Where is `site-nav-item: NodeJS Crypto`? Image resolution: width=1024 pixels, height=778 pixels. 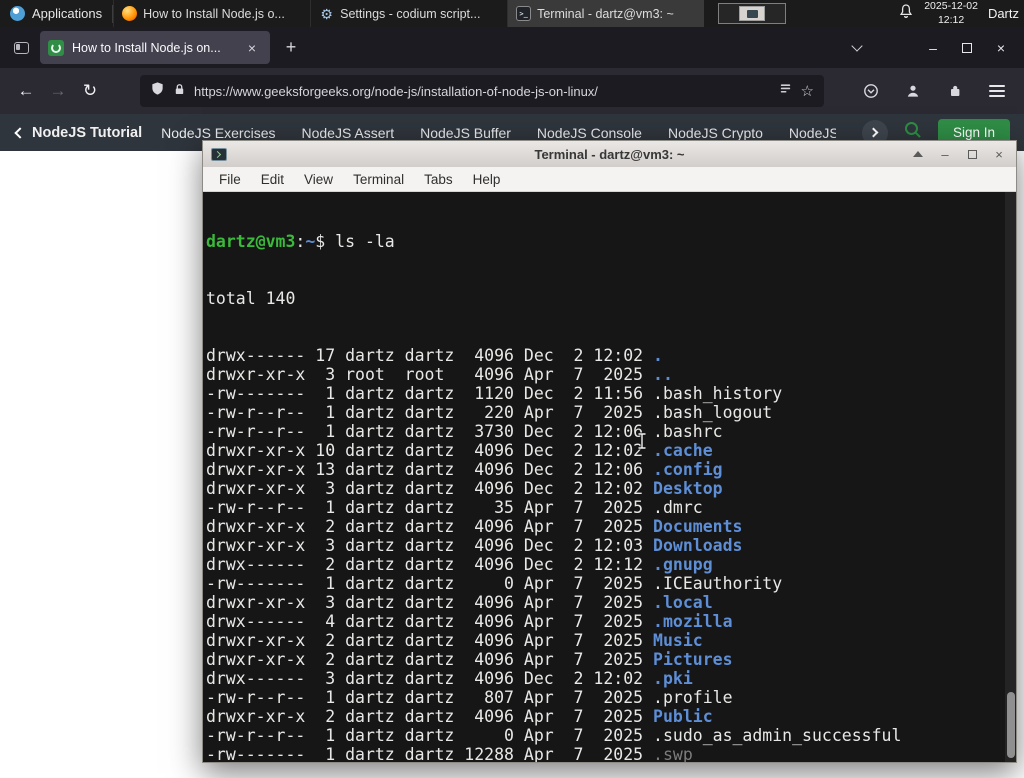
site-nav-item: NodeJS Crypto is located at coordinates (715, 133).